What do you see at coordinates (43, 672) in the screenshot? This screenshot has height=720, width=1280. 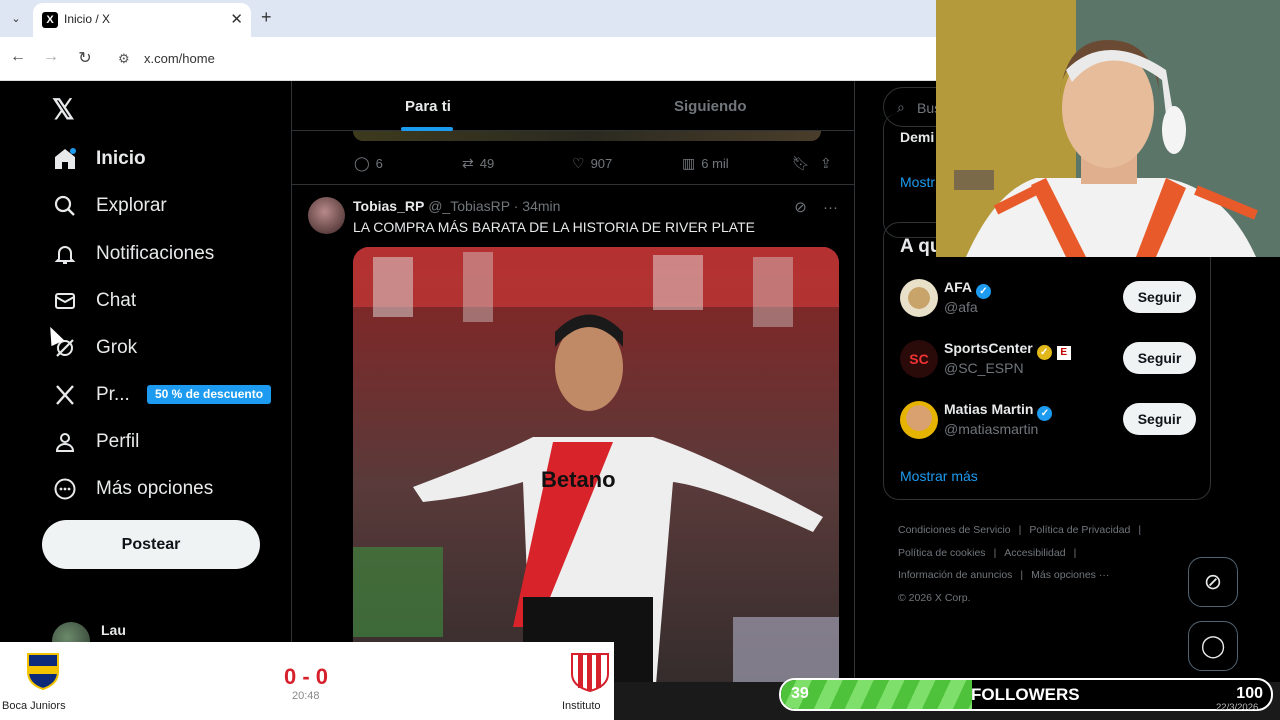 I see `boca-crest-icon` at bounding box center [43, 672].